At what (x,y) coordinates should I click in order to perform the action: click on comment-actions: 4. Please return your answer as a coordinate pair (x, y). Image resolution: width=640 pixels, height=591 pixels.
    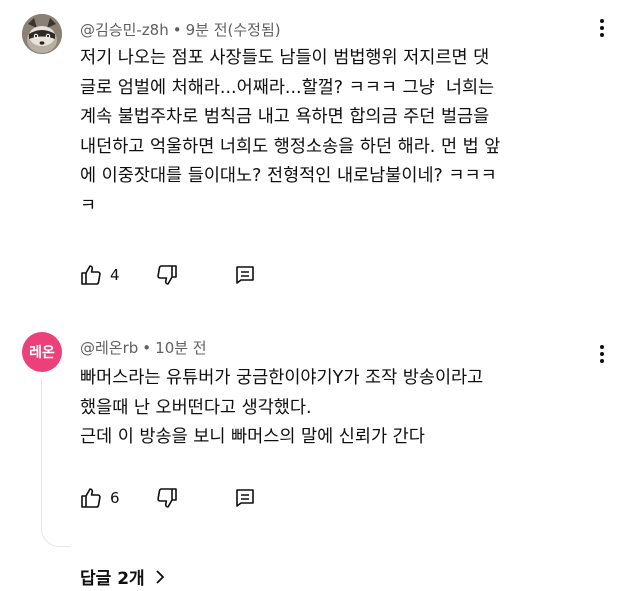
    Looking at the image, I should click on (168, 275).